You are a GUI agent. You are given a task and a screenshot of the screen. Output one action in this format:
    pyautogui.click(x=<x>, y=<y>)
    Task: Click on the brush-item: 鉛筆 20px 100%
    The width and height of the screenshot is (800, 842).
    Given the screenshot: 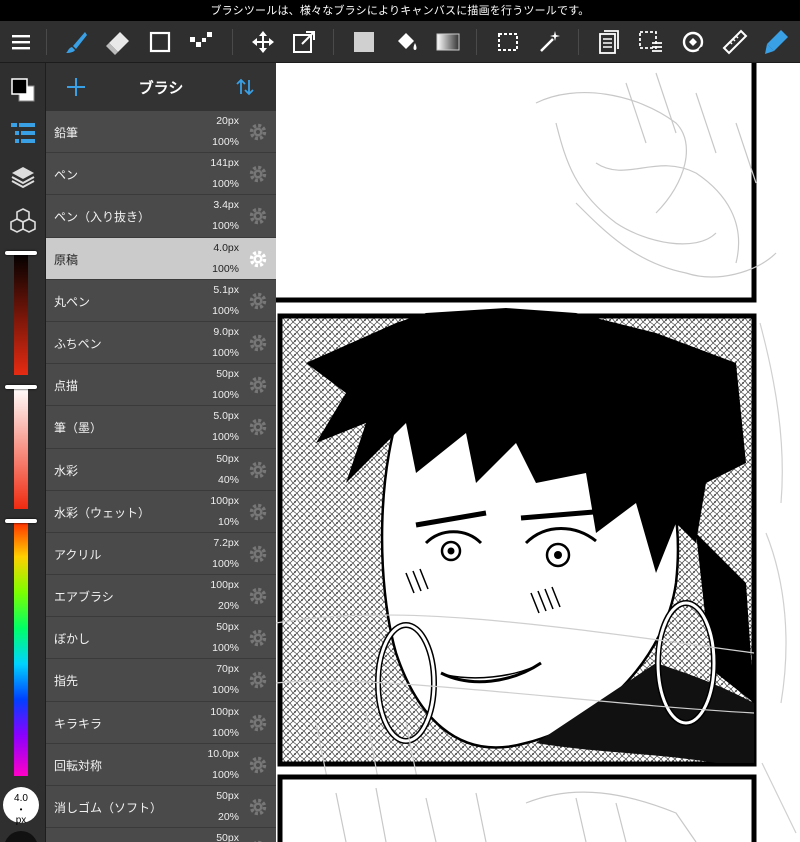 What is the action you would take?
    pyautogui.click(x=161, y=132)
    